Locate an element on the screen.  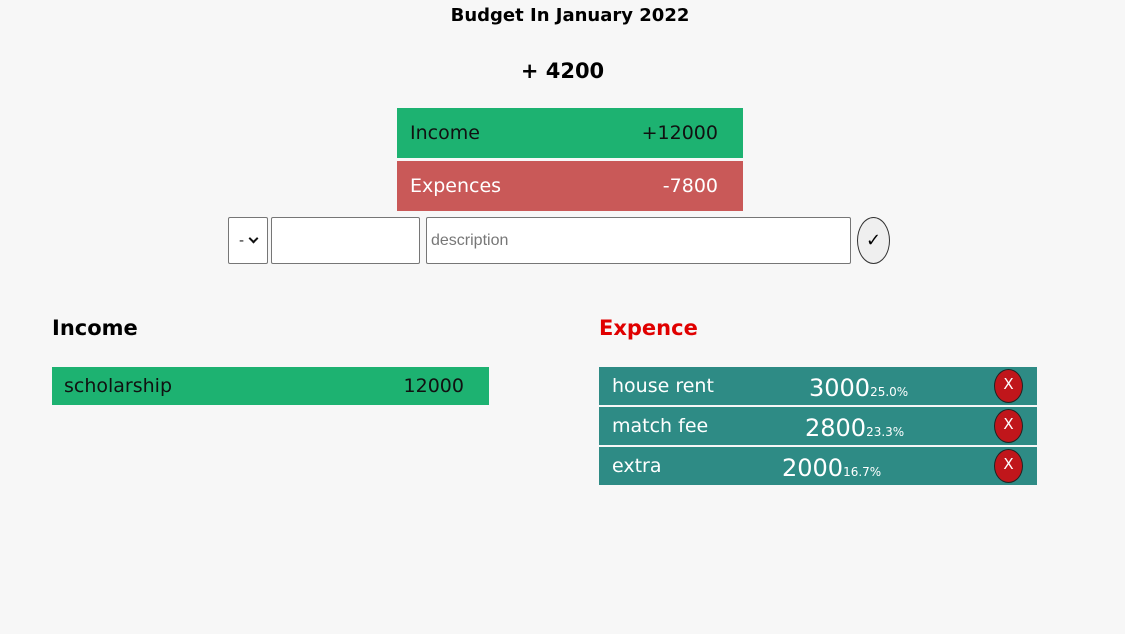
expense-summary: Expences -7800 is located at coordinates (570, 186).